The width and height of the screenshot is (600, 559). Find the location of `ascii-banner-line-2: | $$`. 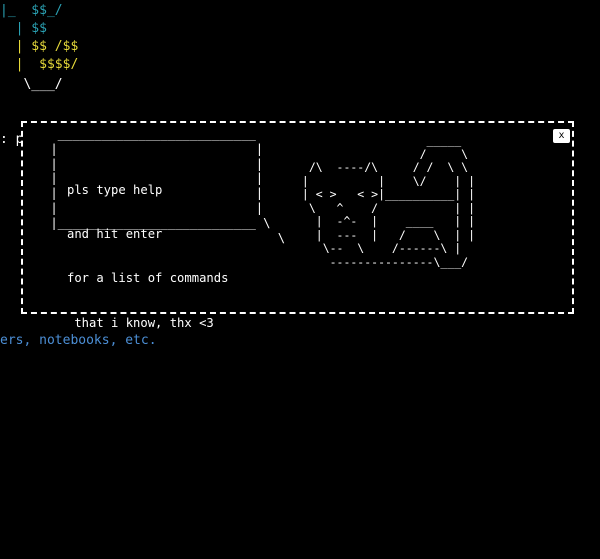

ascii-banner-line-2: | $$ is located at coordinates (23, 28).